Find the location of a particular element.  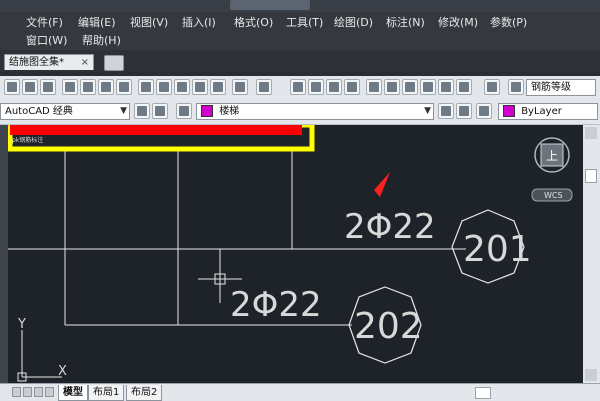

document-tab-bar: 结施图全集* × is located at coordinates (300, 61).